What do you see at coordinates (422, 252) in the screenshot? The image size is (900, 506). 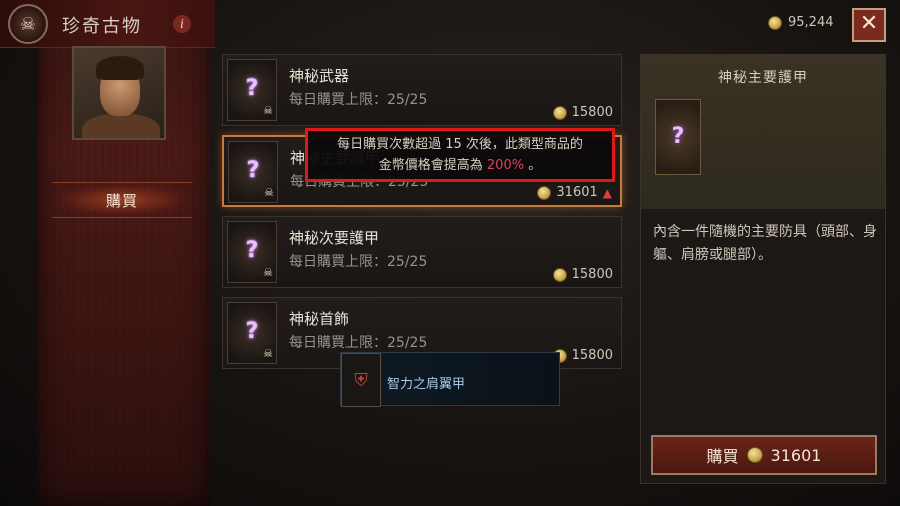 I see `shop-item-secondary-armor: ? ☠ 神秘次要護甲 每日購買上限：25/25 15800` at bounding box center [422, 252].